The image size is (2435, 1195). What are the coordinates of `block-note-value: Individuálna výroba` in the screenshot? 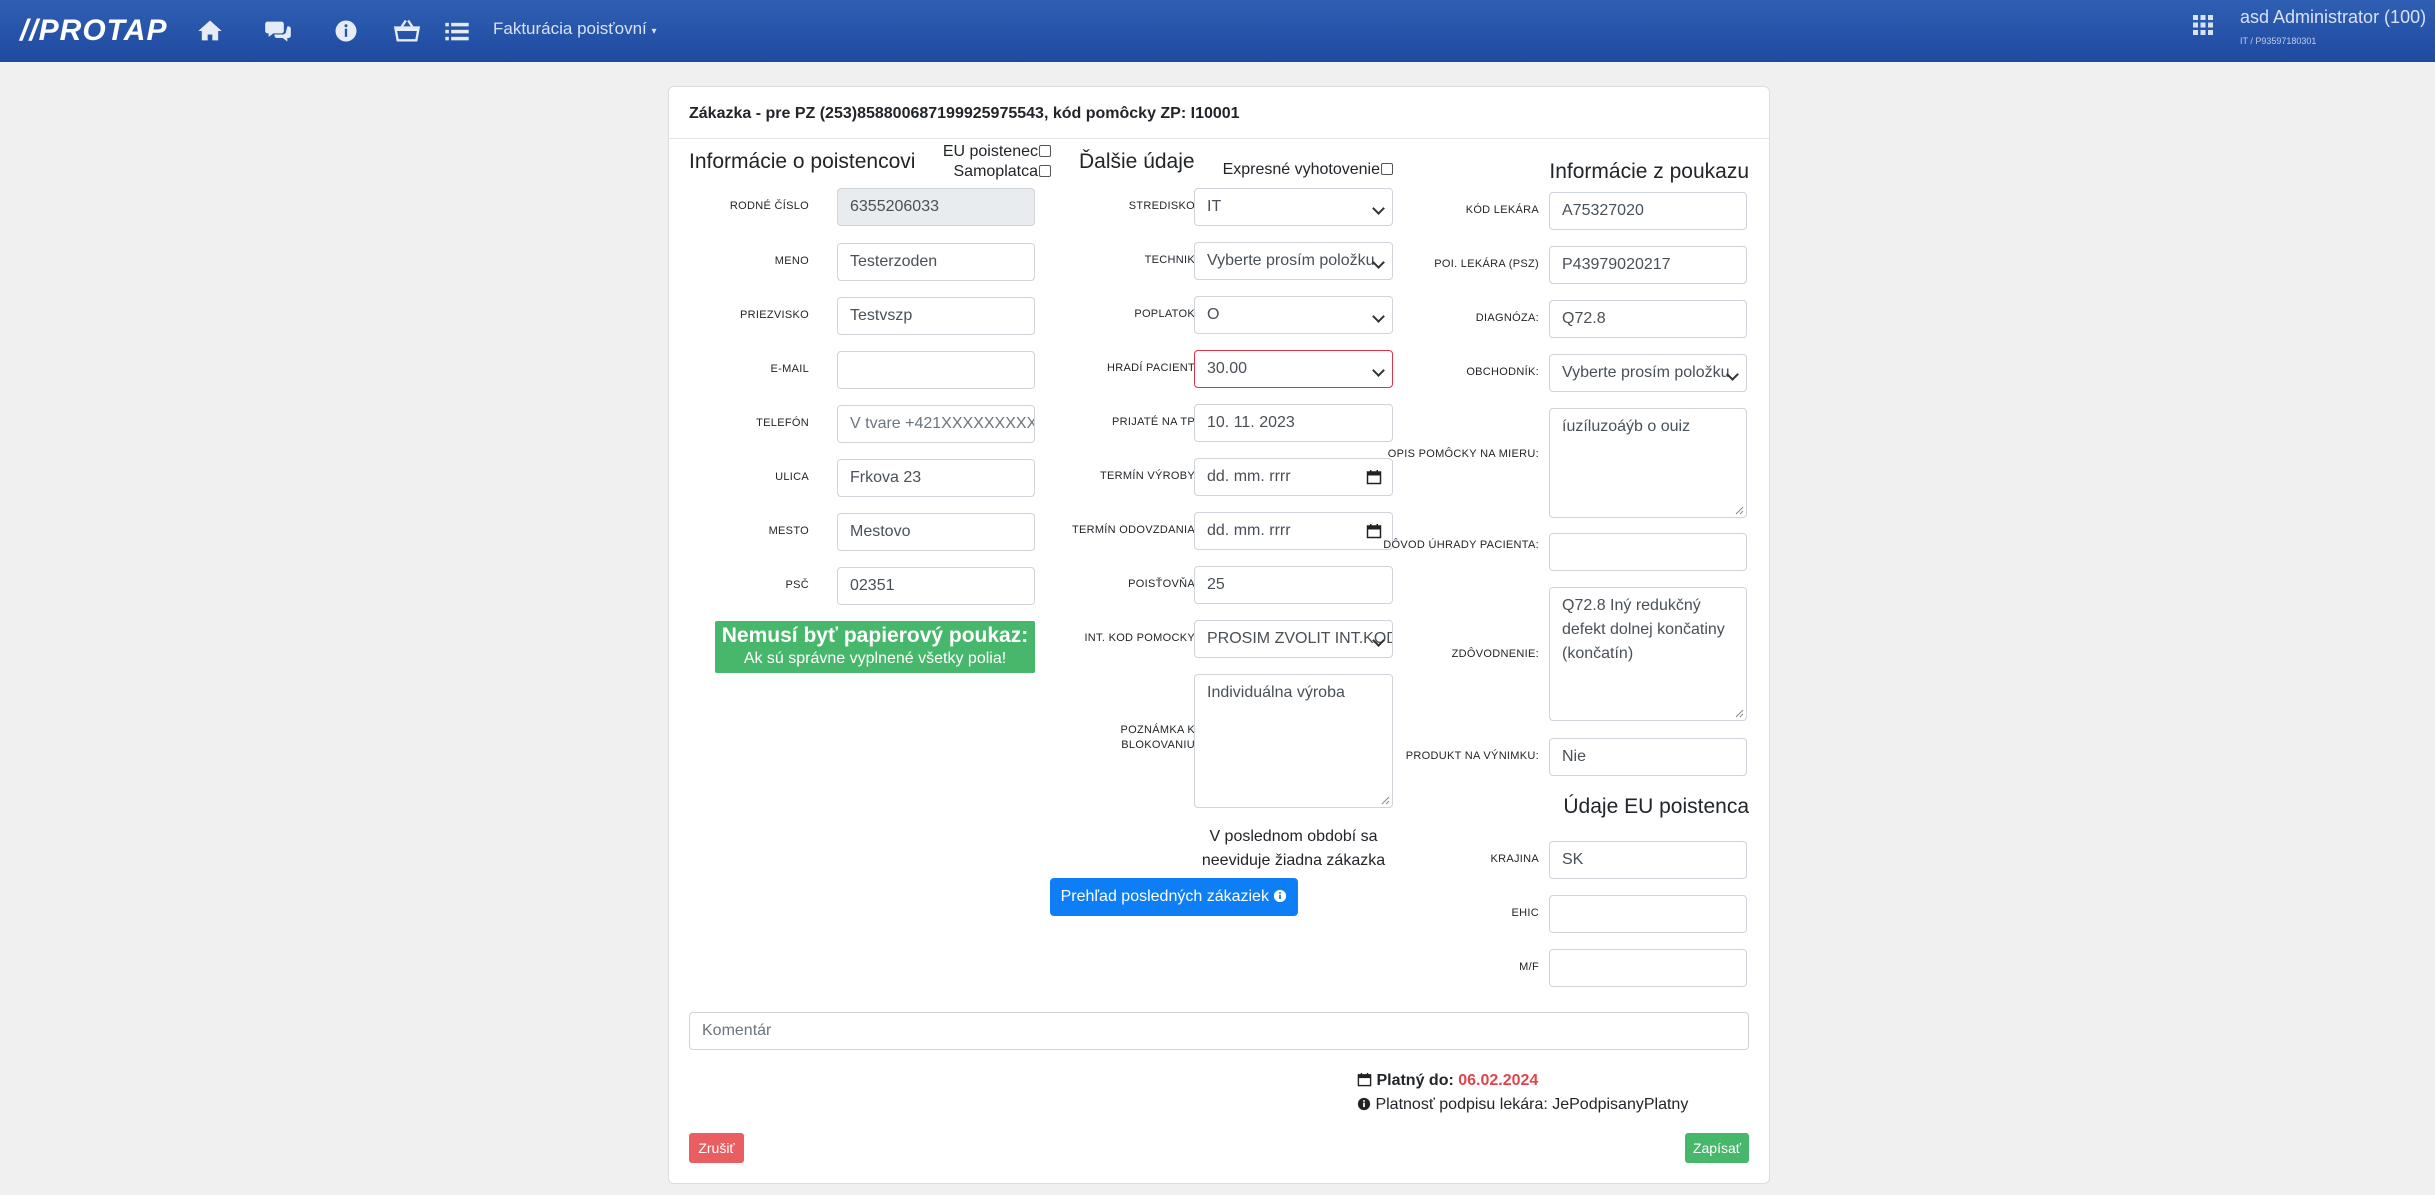 It's located at (1276, 692).